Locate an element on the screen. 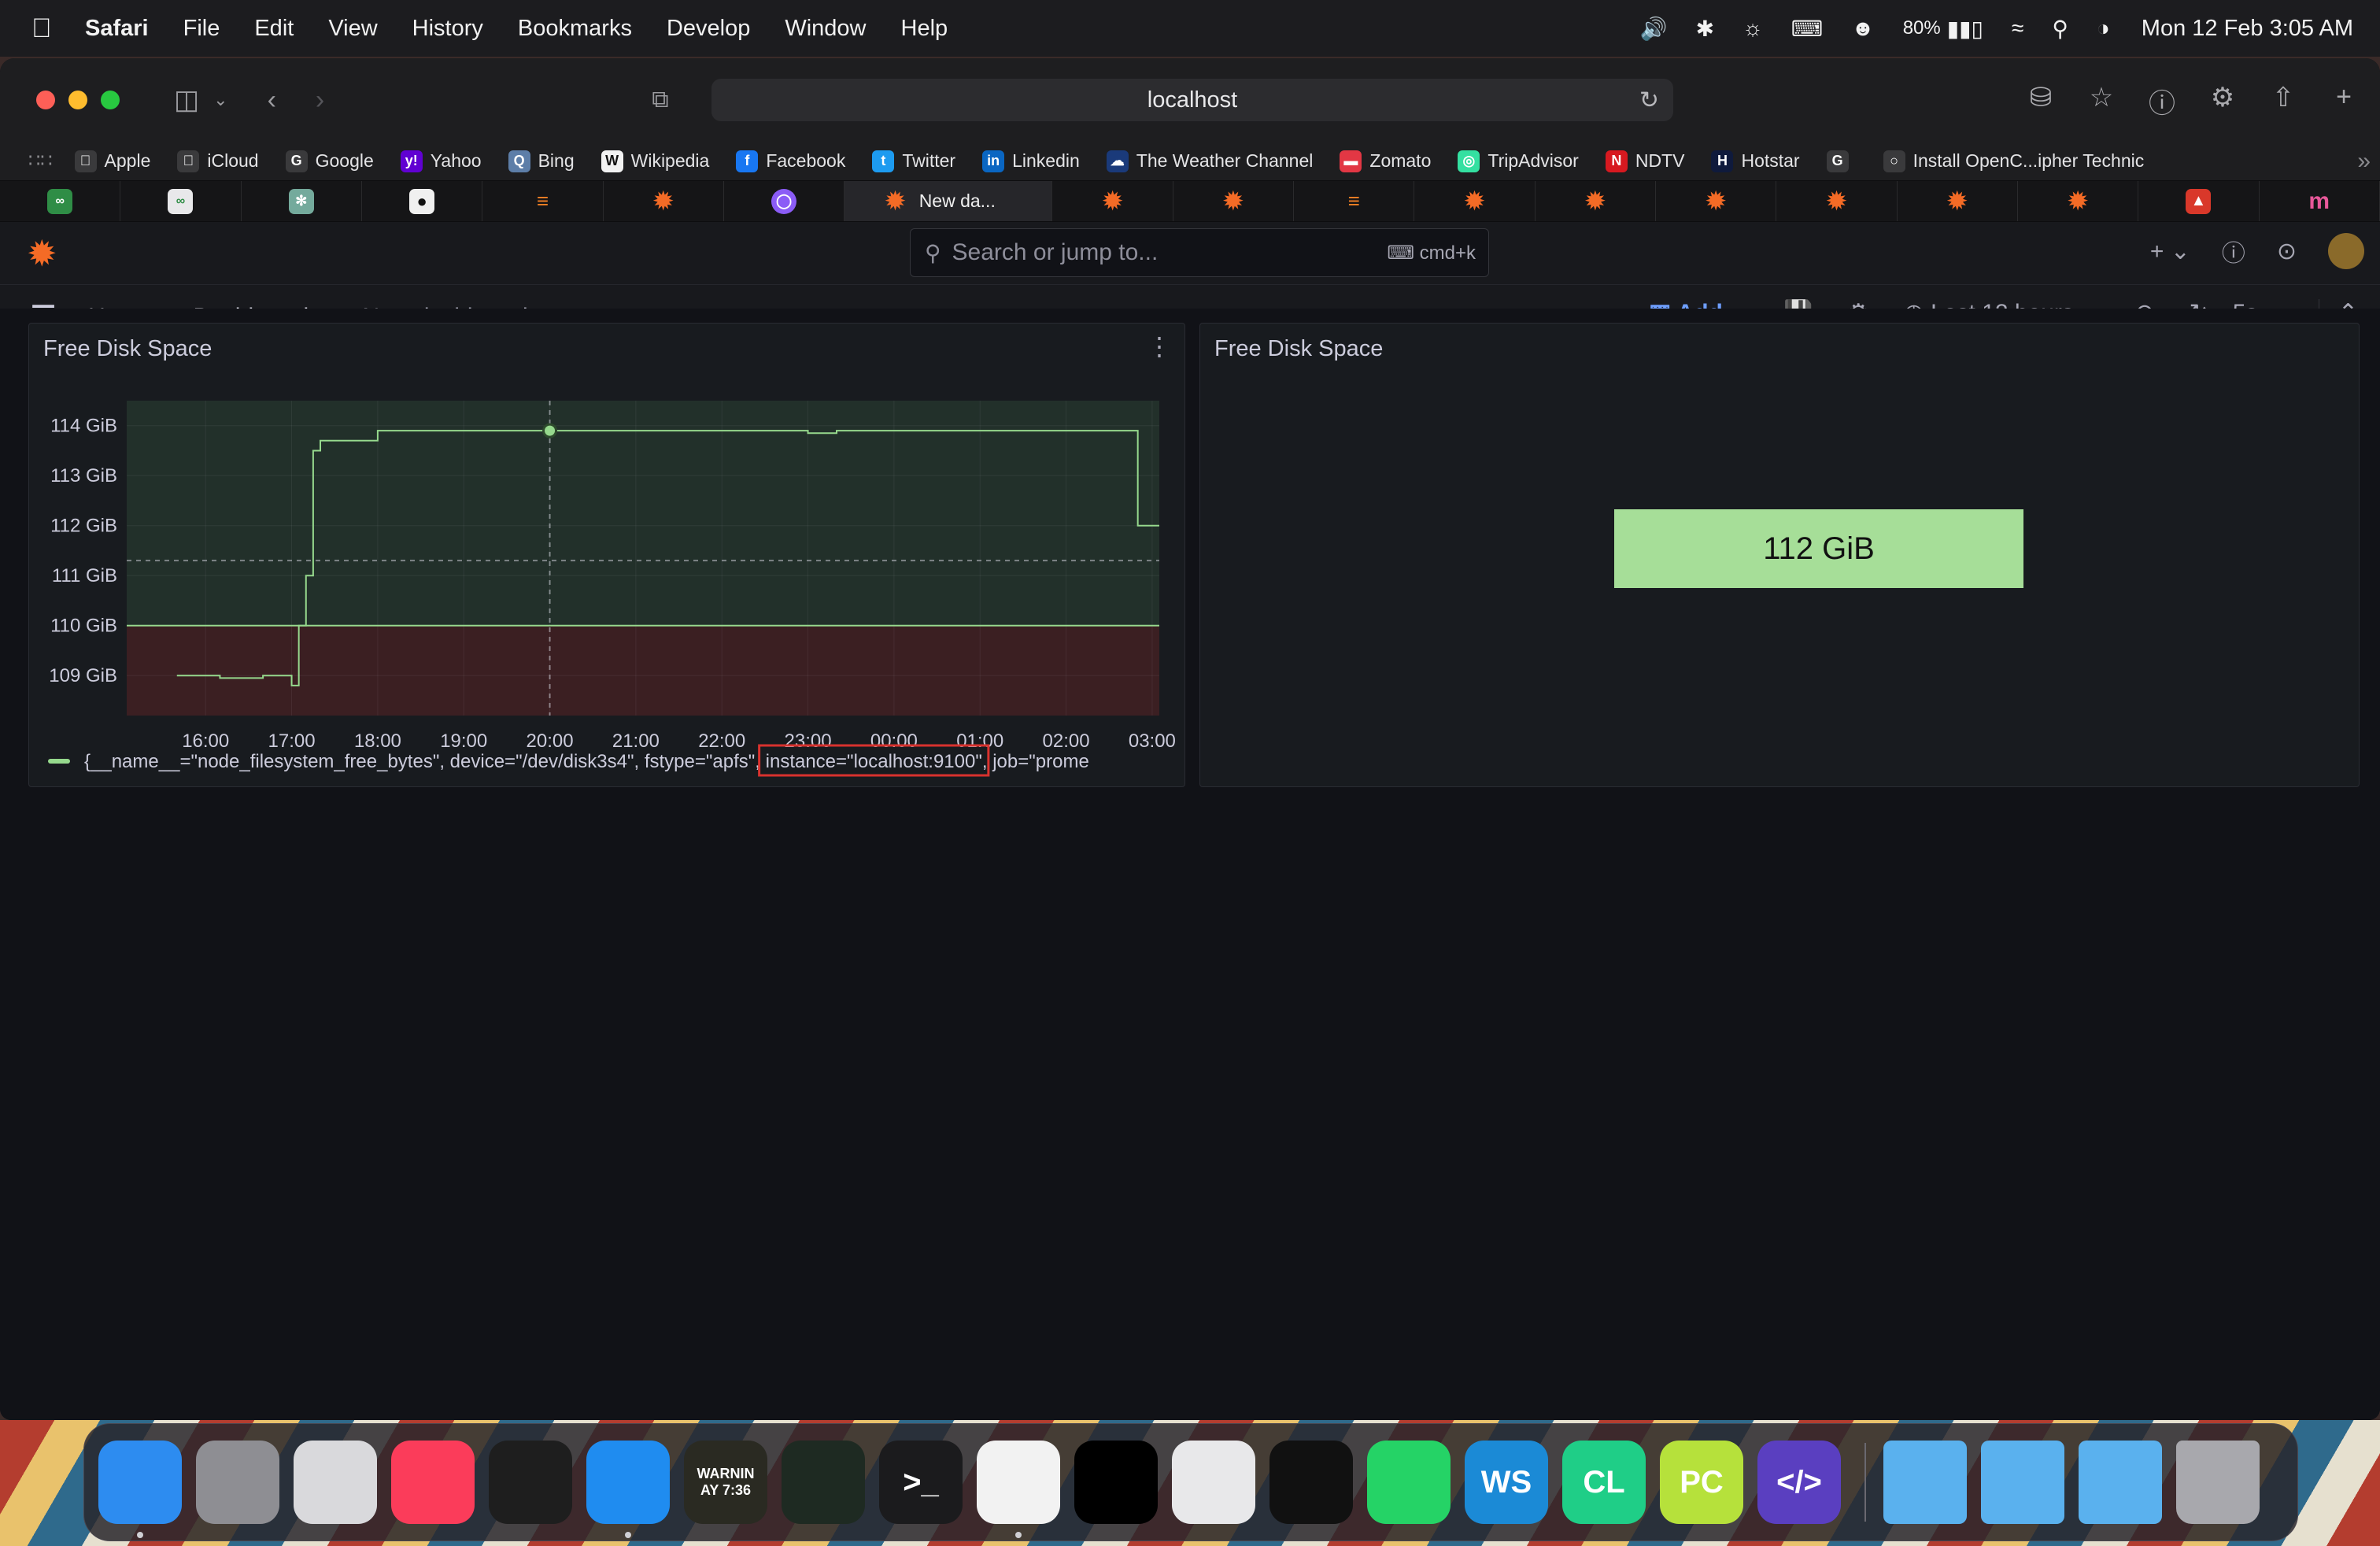  close-window-button is located at coordinates (45, 100).